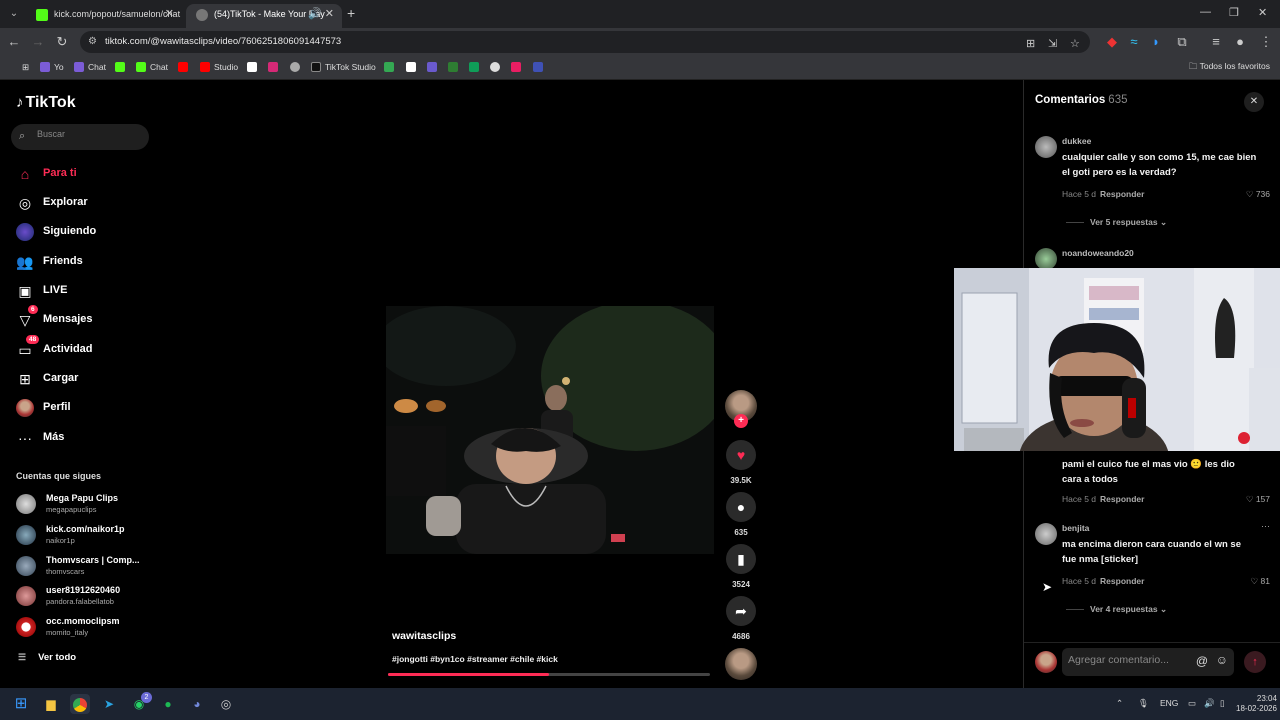  What do you see at coordinates (86, 318) in the screenshot?
I see `nav-messages: ▽ 6 Mensajes` at bounding box center [86, 318].